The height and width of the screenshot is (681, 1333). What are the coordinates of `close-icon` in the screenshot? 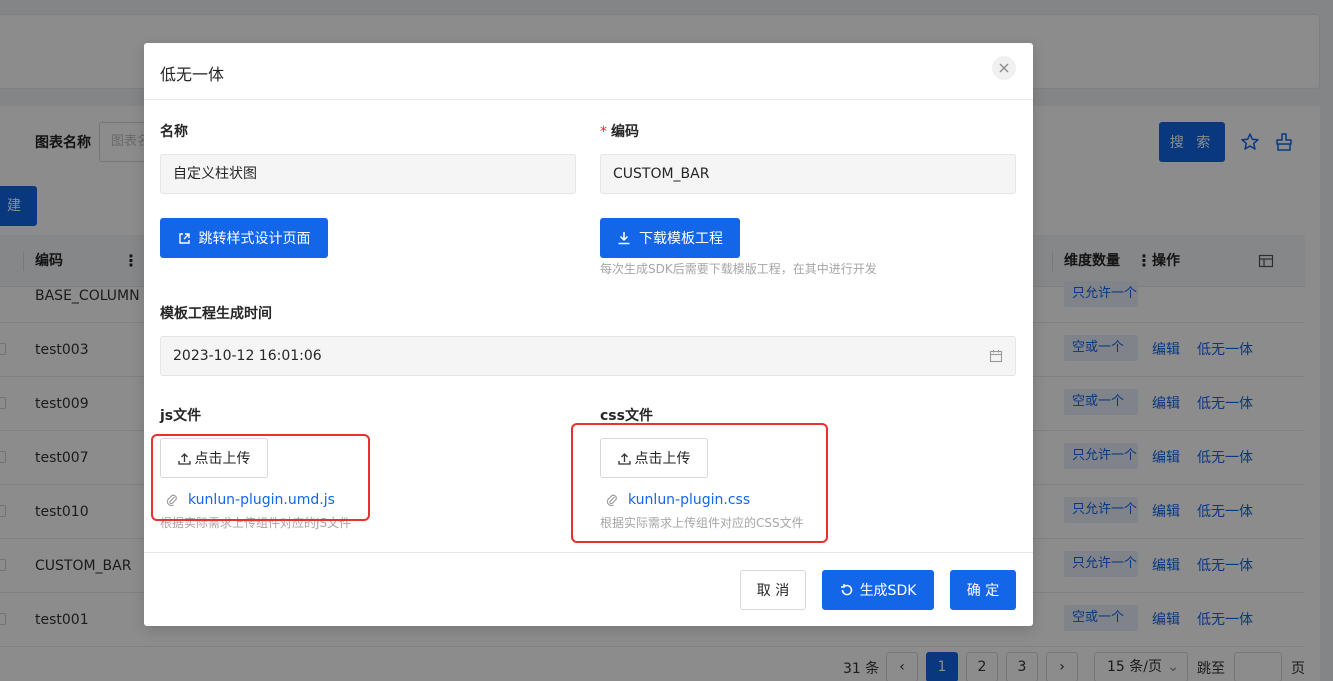 It's located at (1004, 68).